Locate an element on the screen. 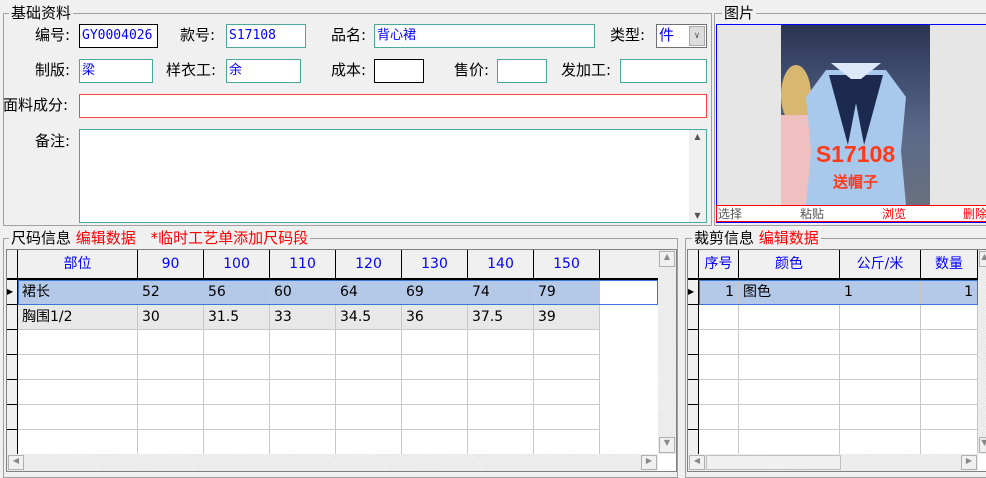  size-edit-link: 编辑数据 is located at coordinates (106, 238).